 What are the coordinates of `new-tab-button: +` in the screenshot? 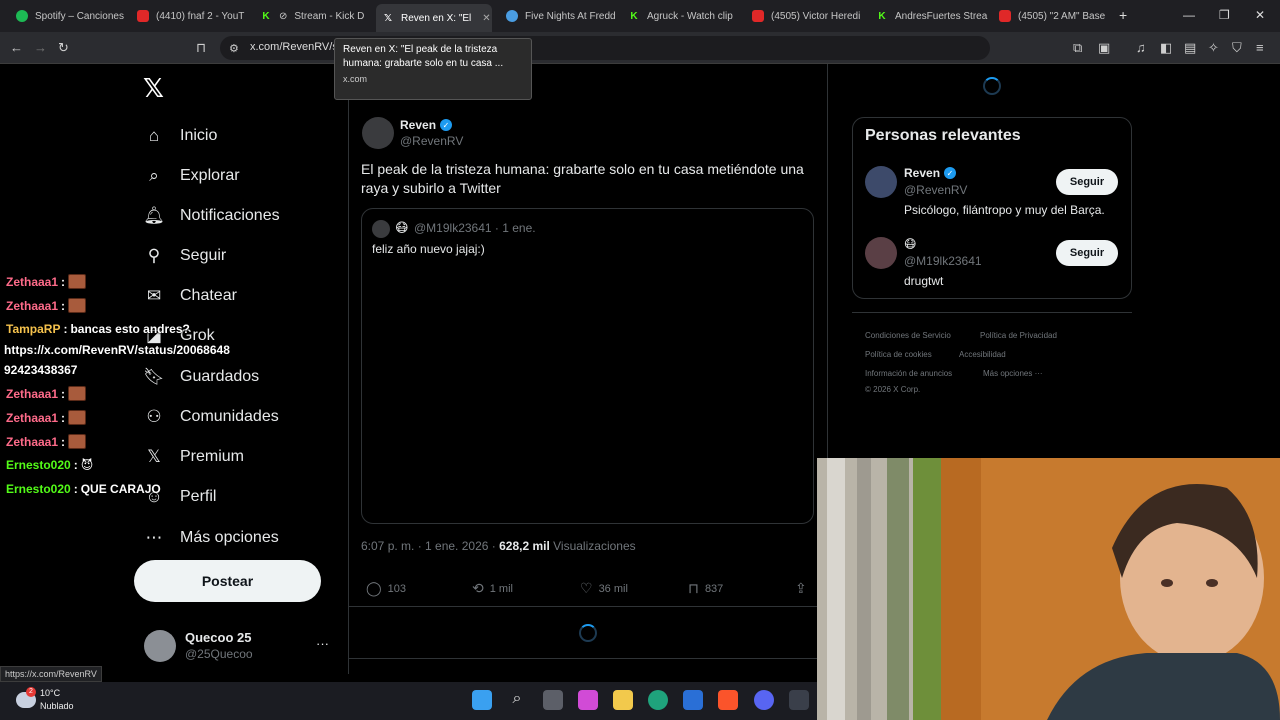 It's located at (1123, 15).